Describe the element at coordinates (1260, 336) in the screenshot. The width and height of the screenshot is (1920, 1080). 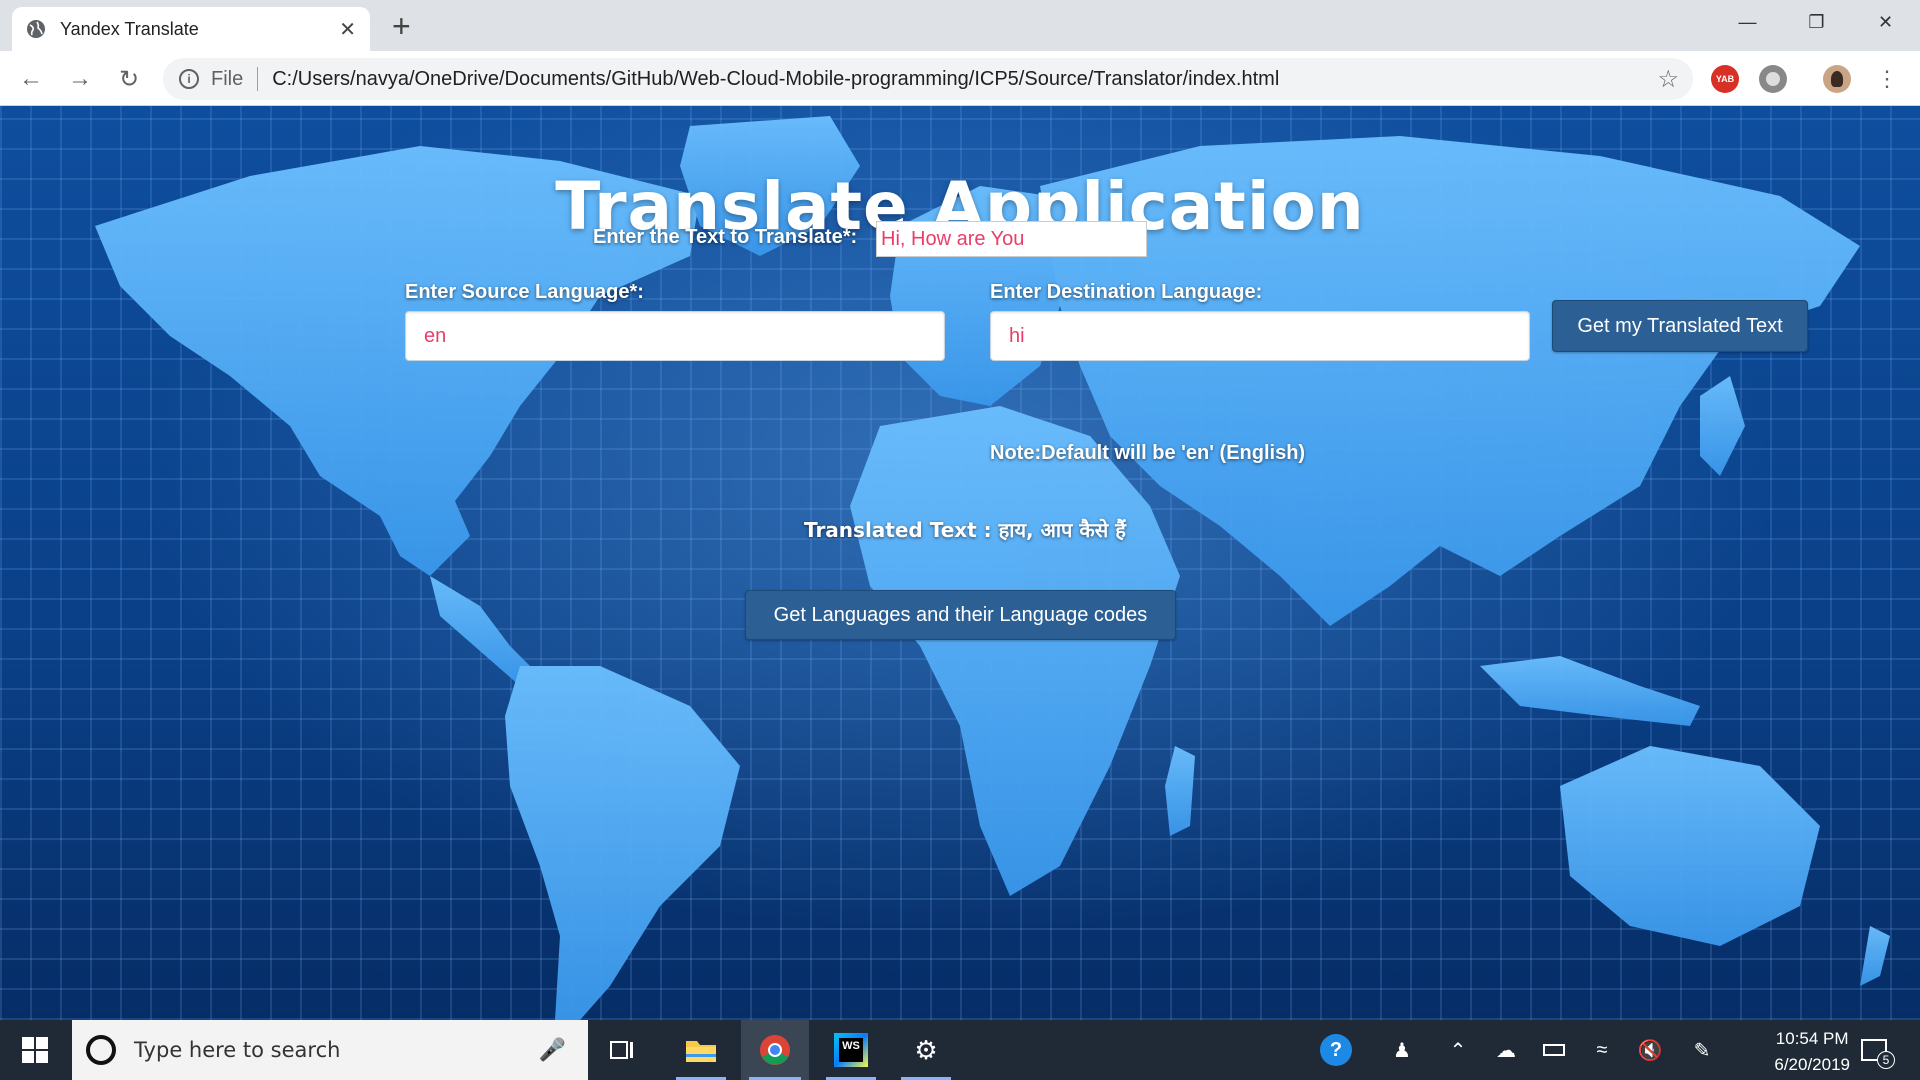
I see `destination-language-input: hi` at that location.